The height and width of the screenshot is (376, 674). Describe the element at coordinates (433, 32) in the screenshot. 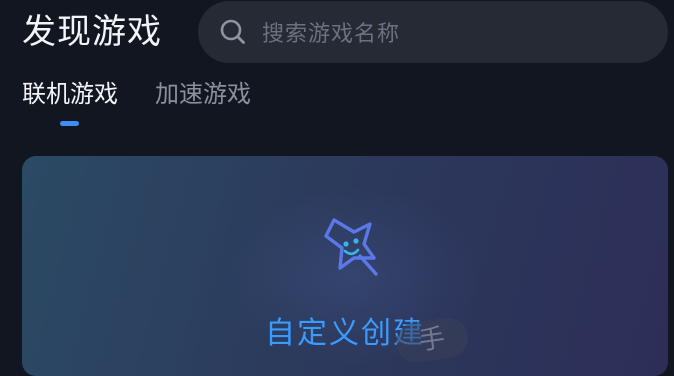

I see `search-input: 搜索游戏名称` at that location.